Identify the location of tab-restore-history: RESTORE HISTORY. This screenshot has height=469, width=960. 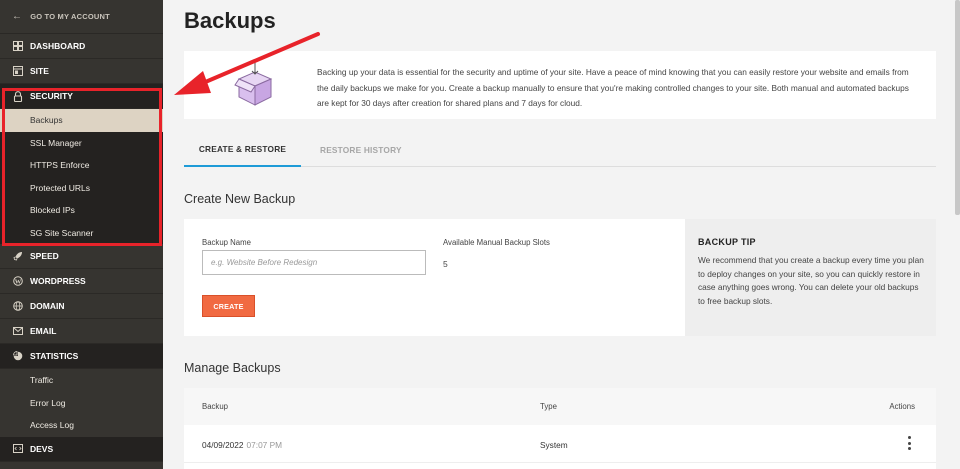
(361, 149).